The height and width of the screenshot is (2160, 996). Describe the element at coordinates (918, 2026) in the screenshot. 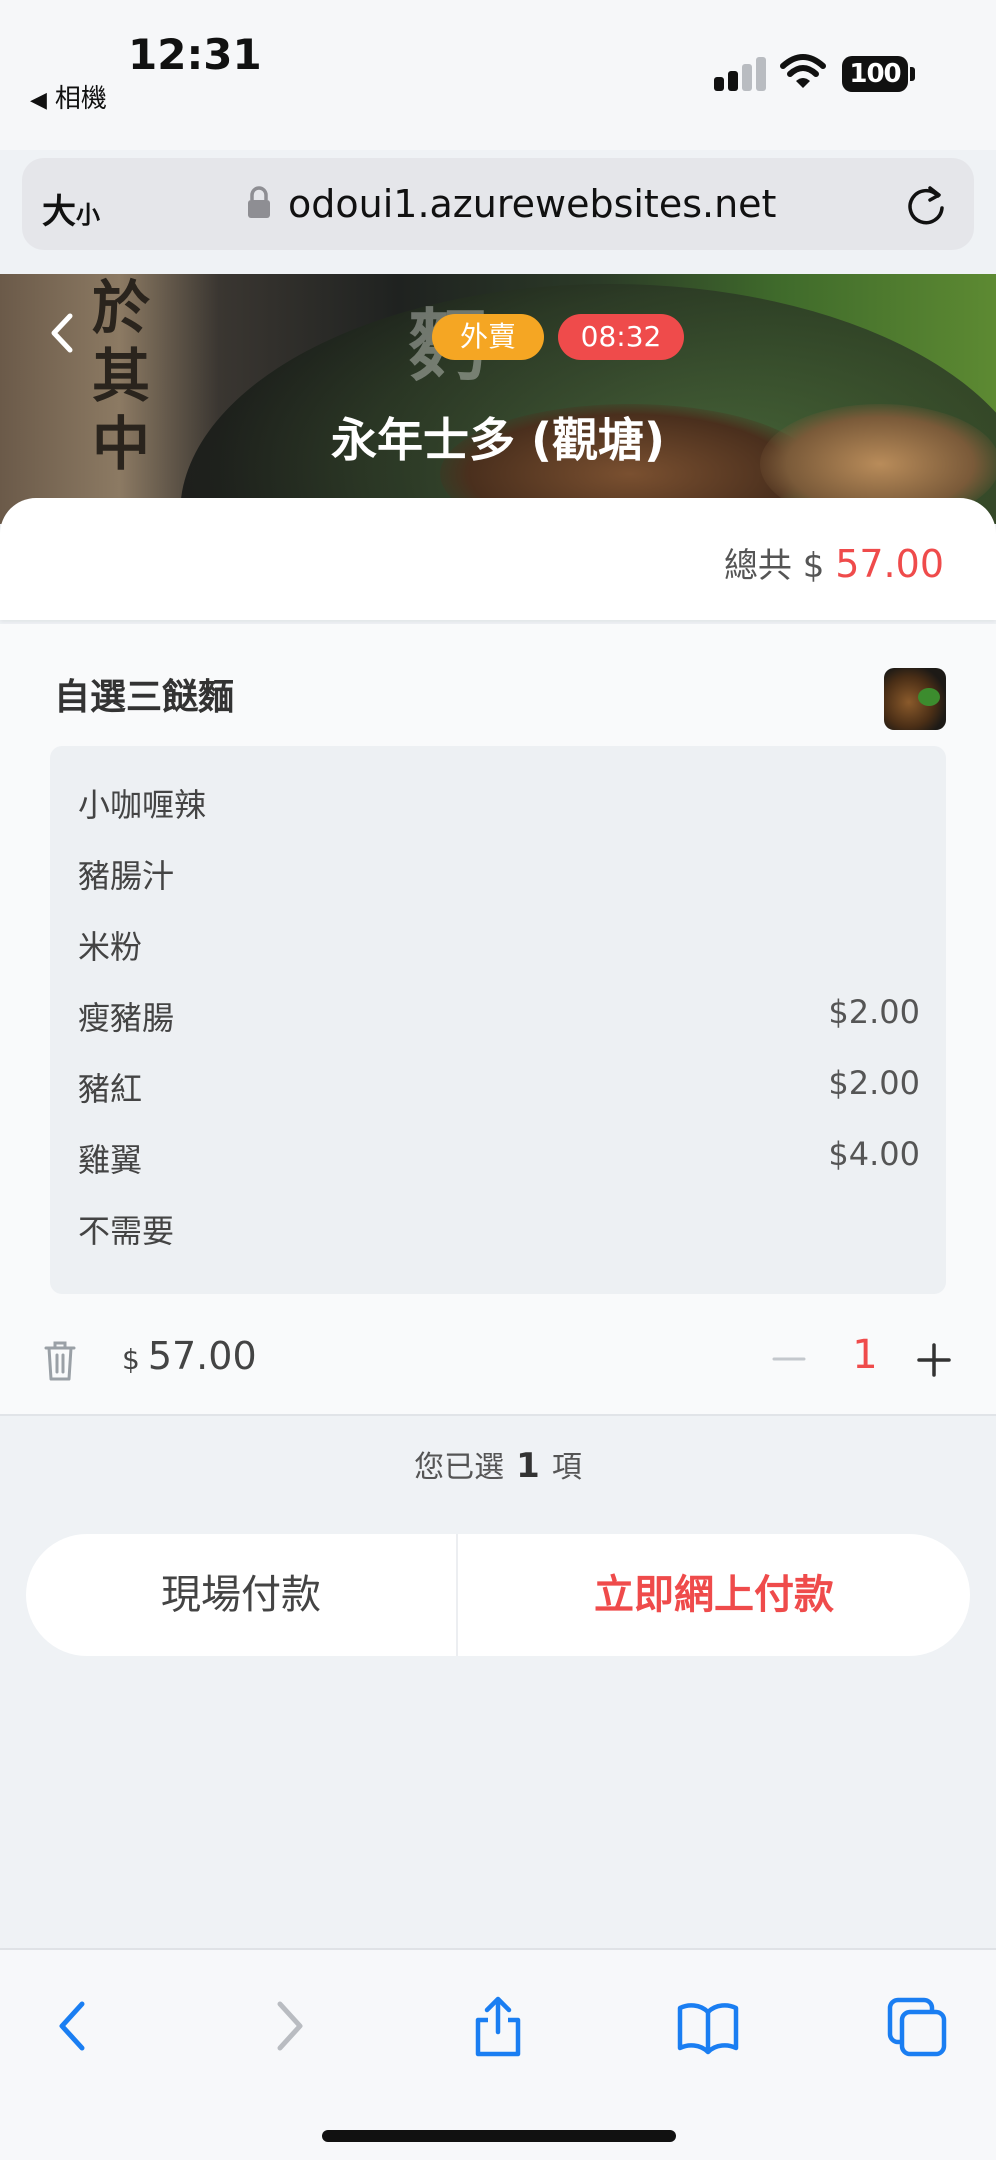

I see `tabs-icon` at that location.